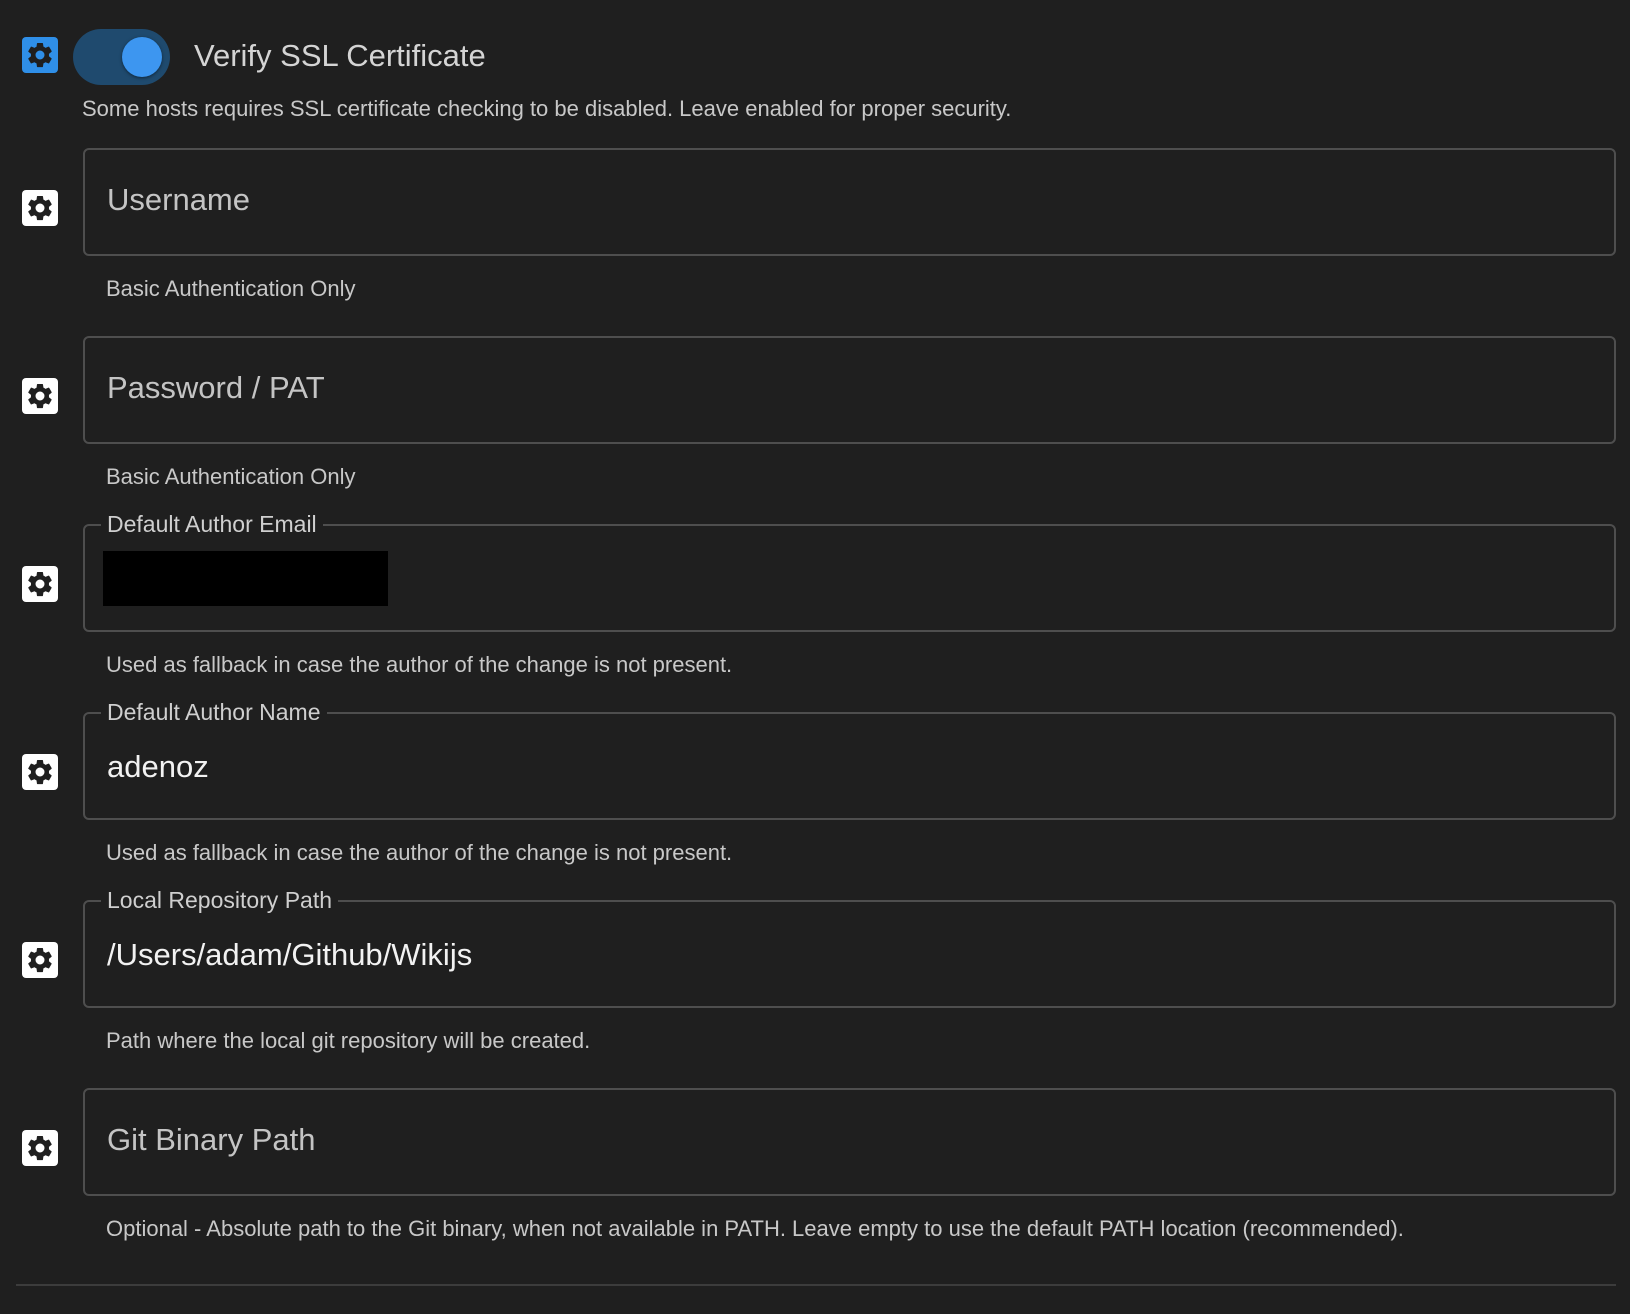 Image resolution: width=1630 pixels, height=1314 pixels. I want to click on author-name-config-gear-icon, so click(40, 772).